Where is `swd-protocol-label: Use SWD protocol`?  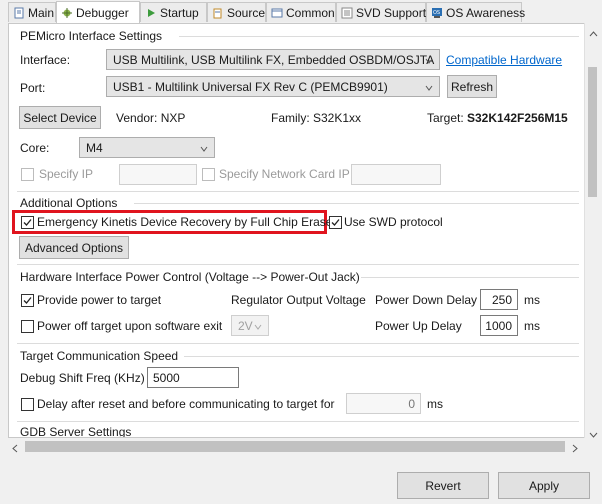 swd-protocol-label: Use SWD protocol is located at coordinates (393, 222).